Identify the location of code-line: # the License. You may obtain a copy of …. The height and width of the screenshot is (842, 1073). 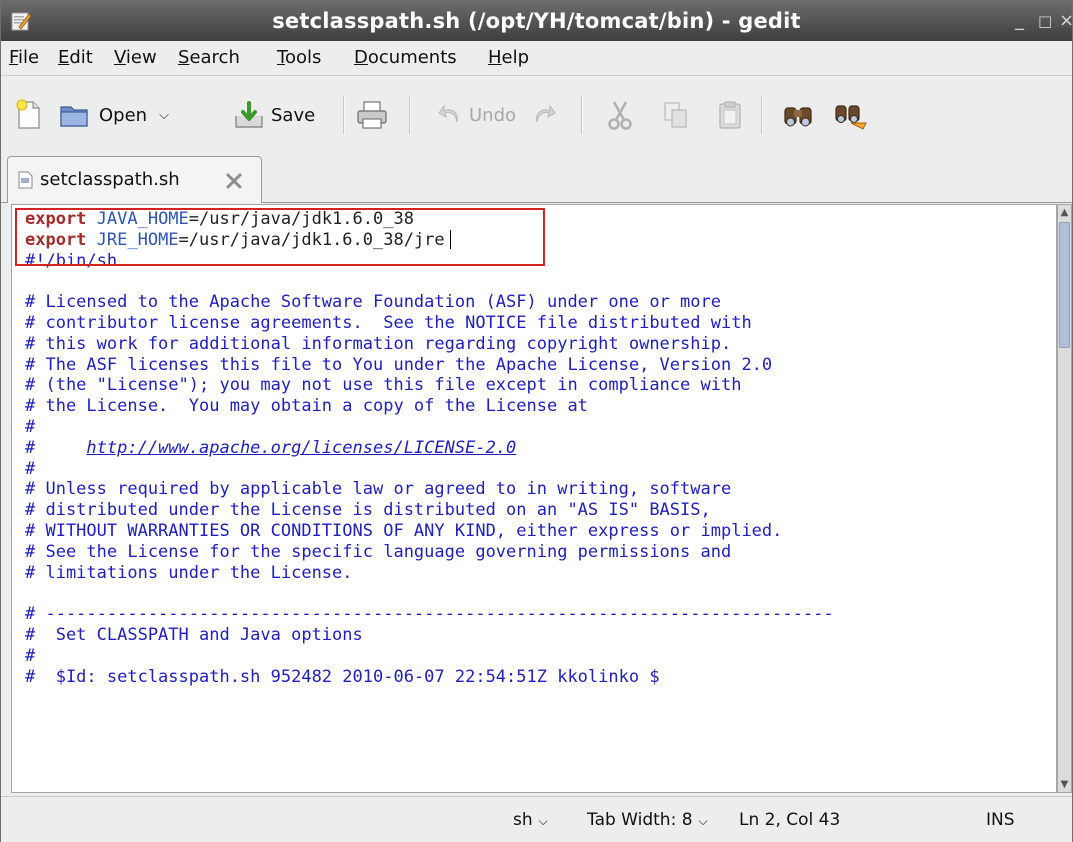
(429, 406).